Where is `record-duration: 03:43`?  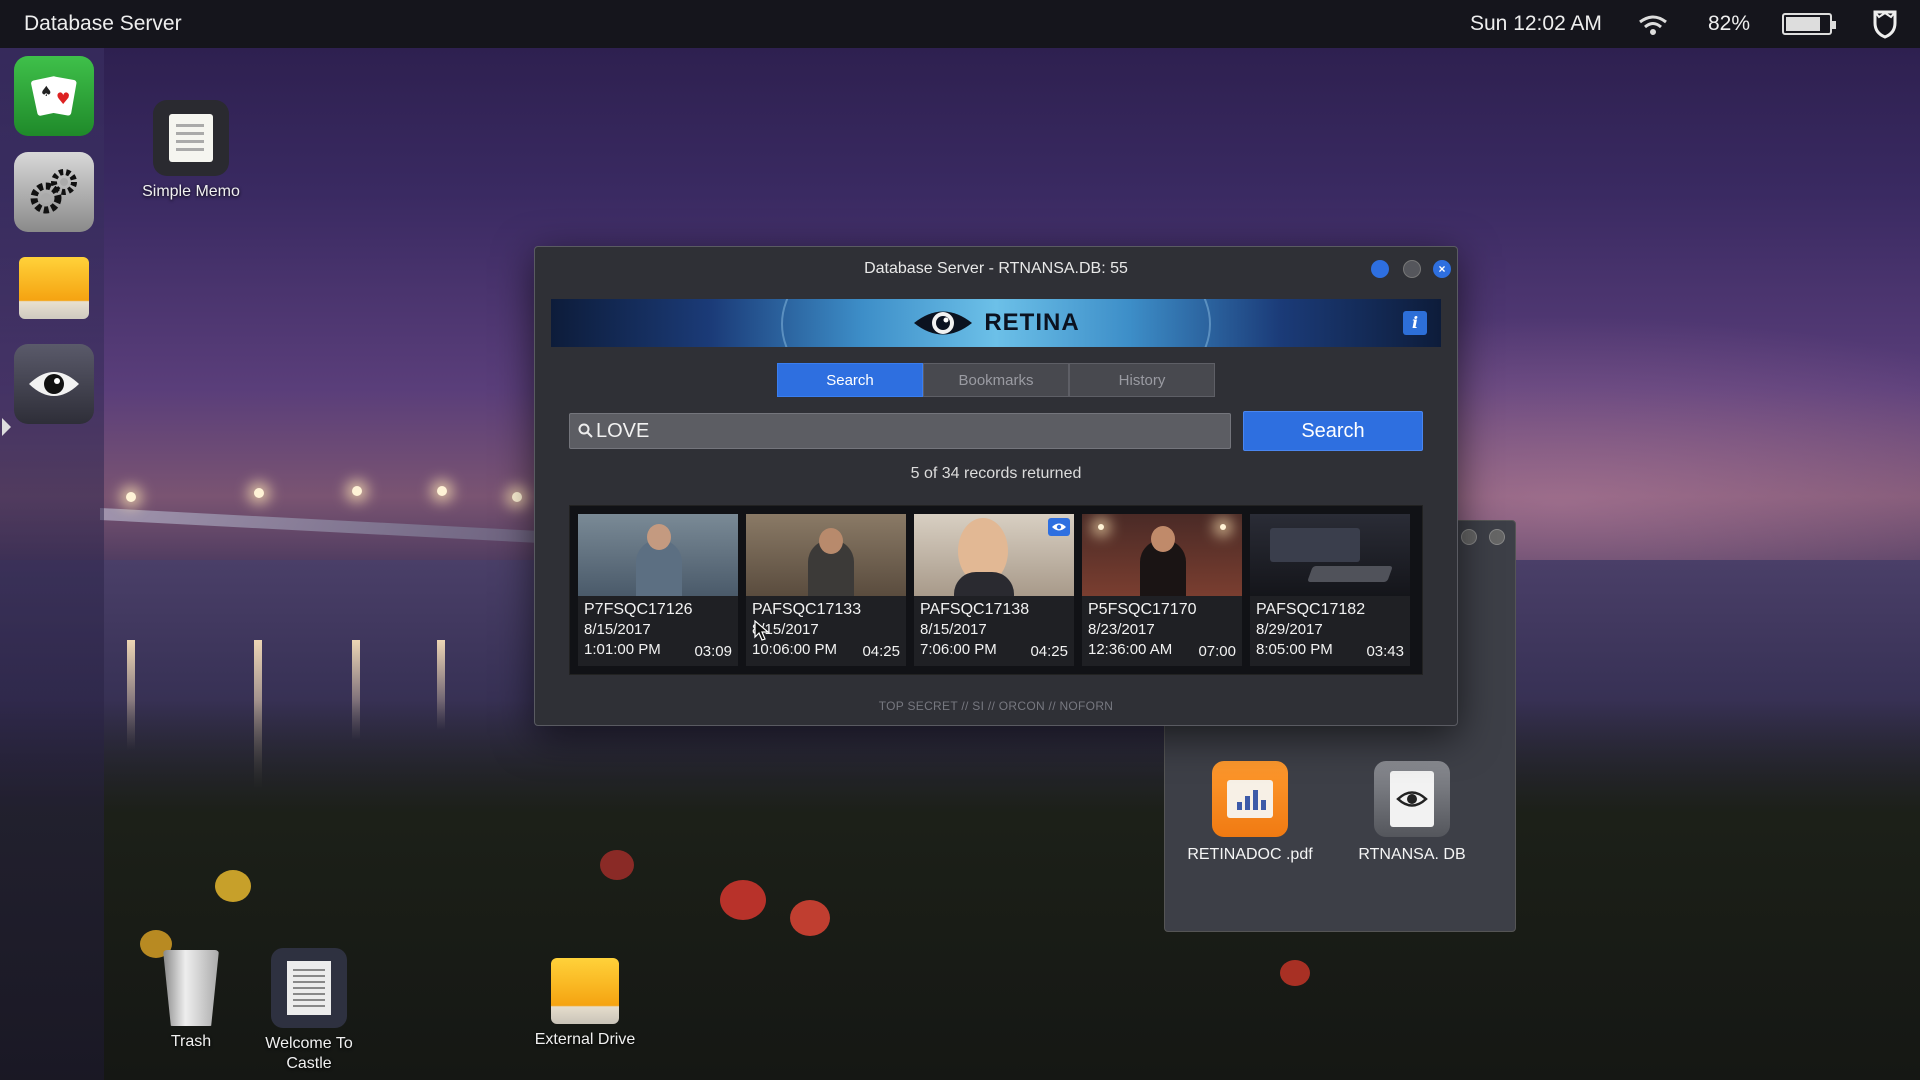 record-duration: 03:43 is located at coordinates (1385, 651).